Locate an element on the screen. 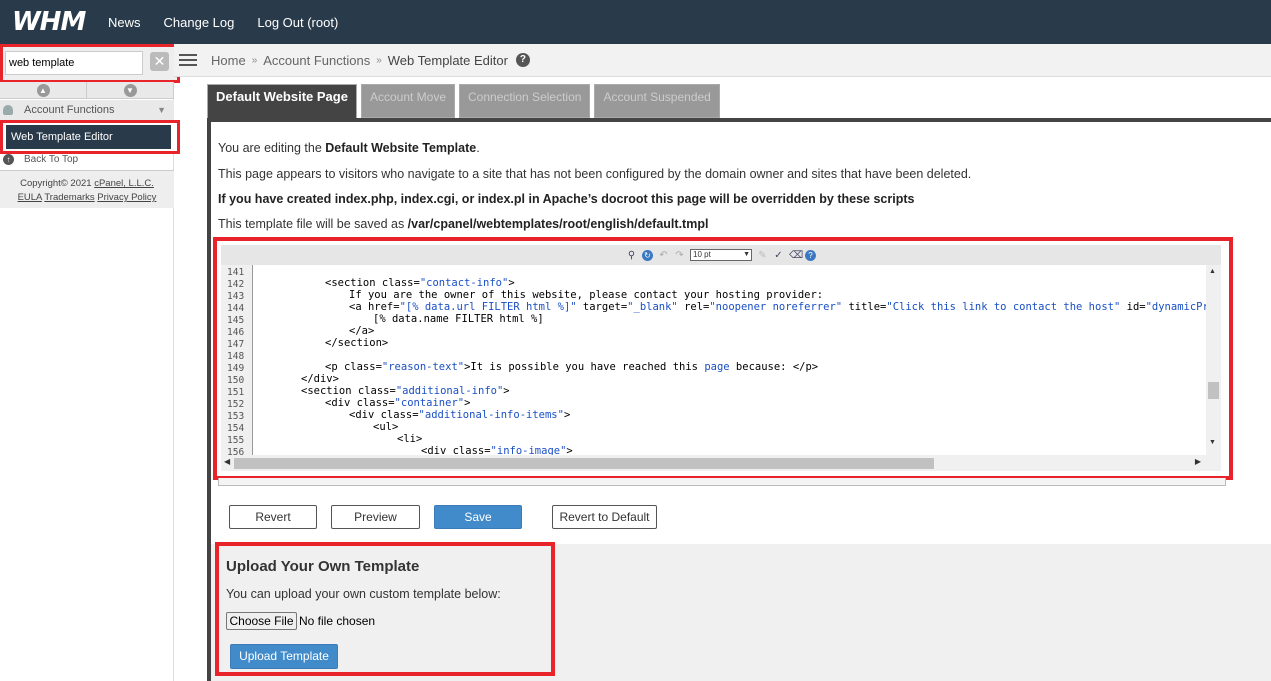  code-line: <div class="container"> is located at coordinates (398, 403).